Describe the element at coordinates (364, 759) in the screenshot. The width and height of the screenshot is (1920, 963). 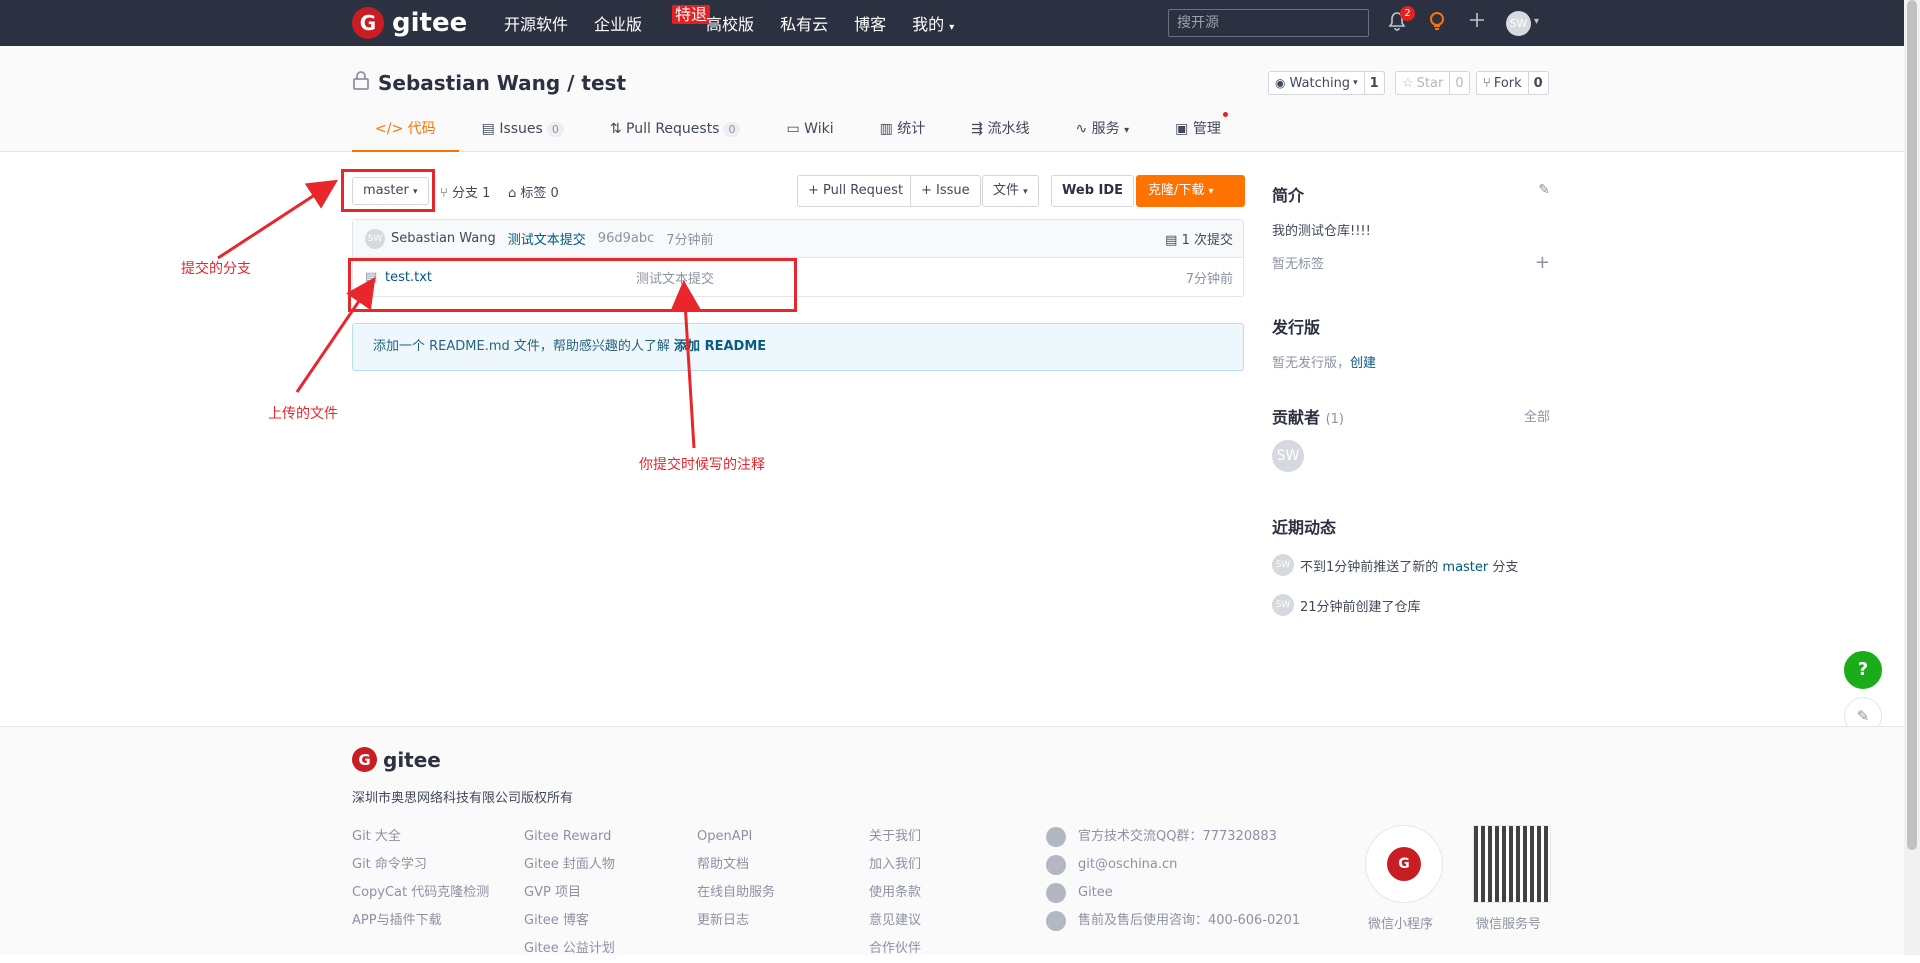
I see `gitee-logo-mark: G` at that location.